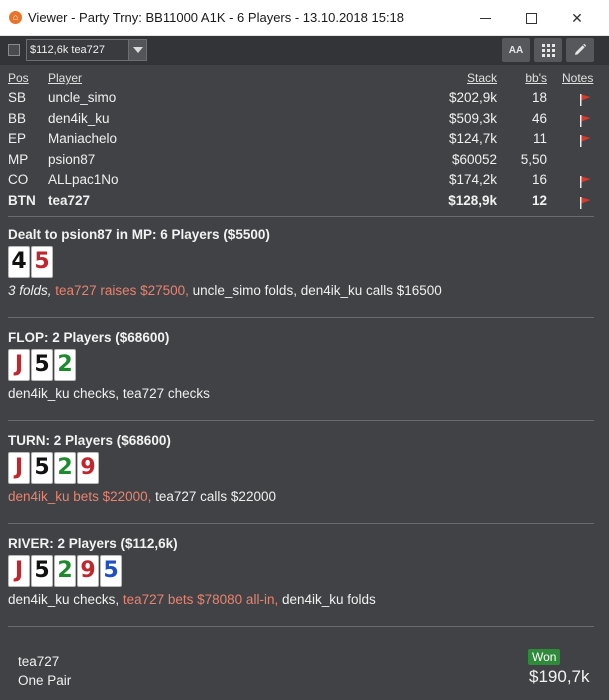 The height and width of the screenshot is (700, 609). Describe the element at coordinates (539, 139) in the screenshot. I see `player-bbs: 11` at that location.